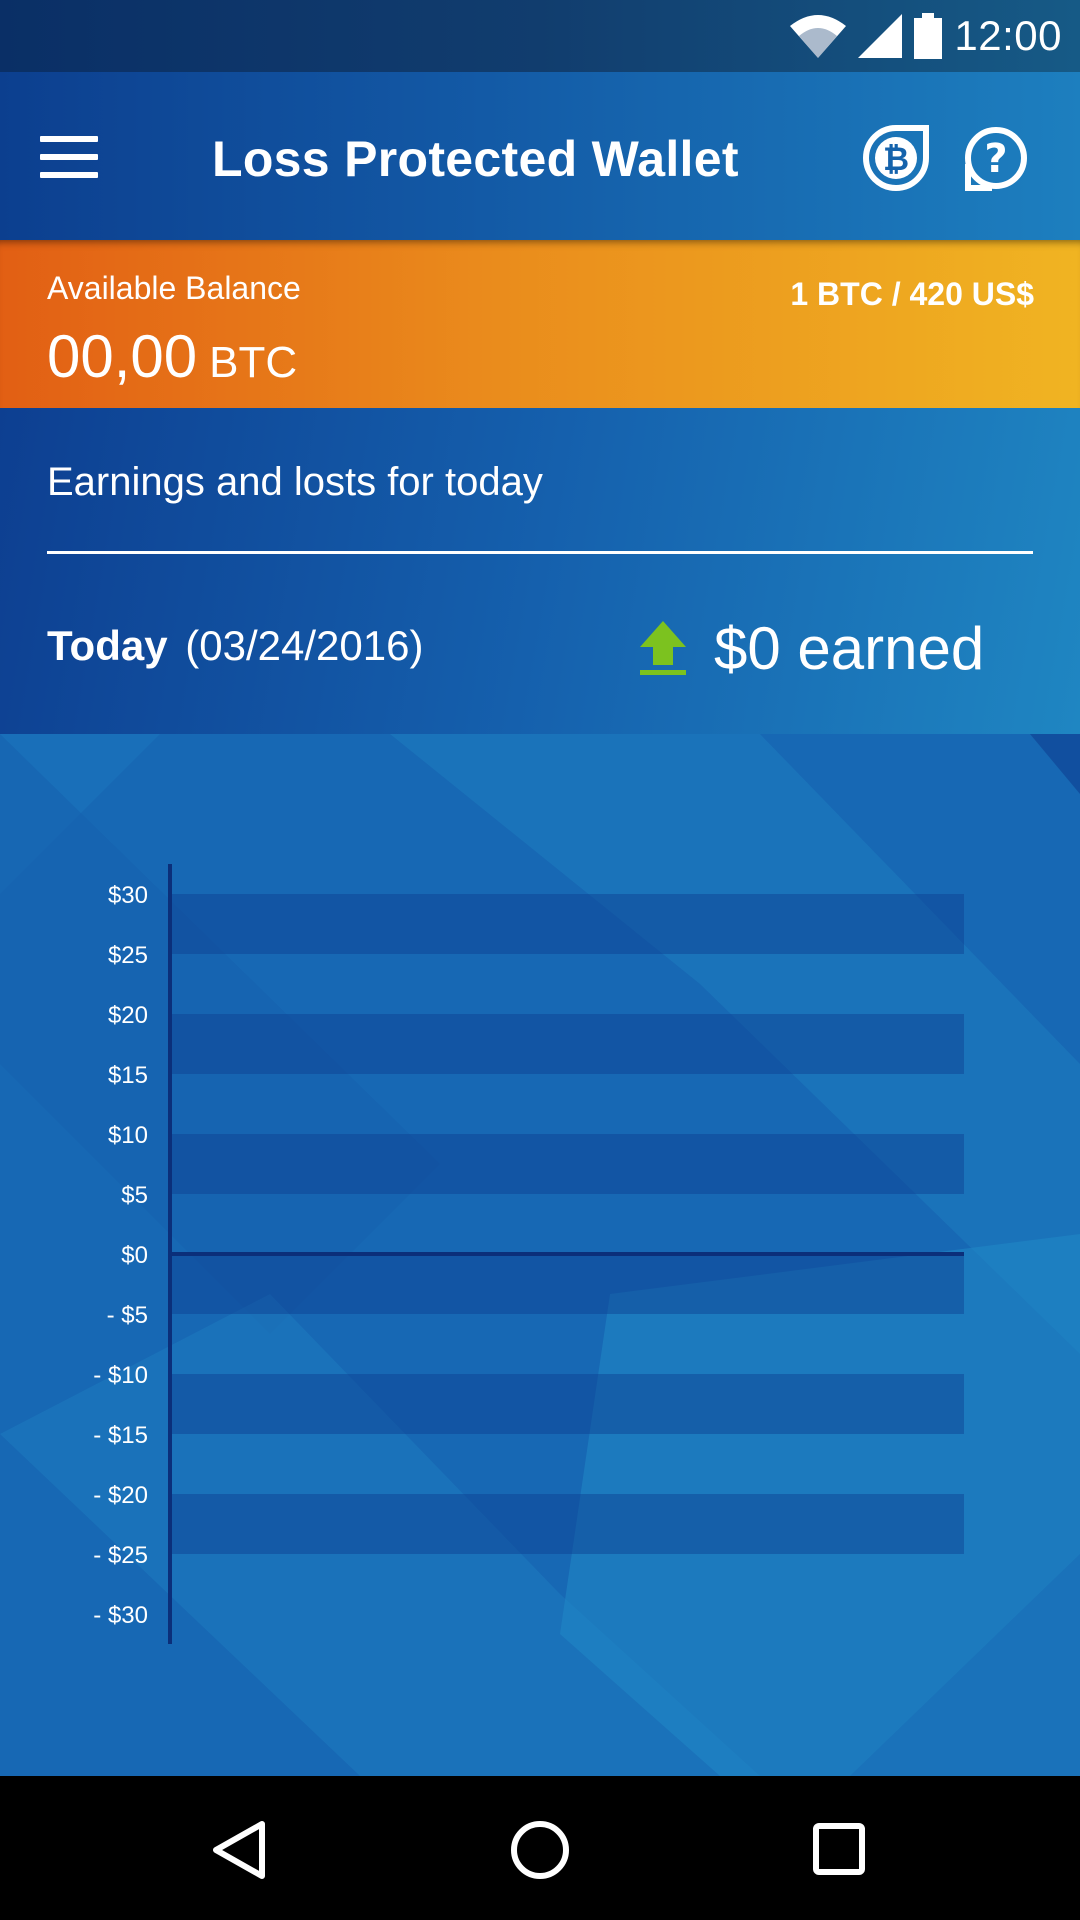 The image size is (1080, 1920). Describe the element at coordinates (128, 1015) in the screenshot. I see `y-tick-label: $20` at that location.